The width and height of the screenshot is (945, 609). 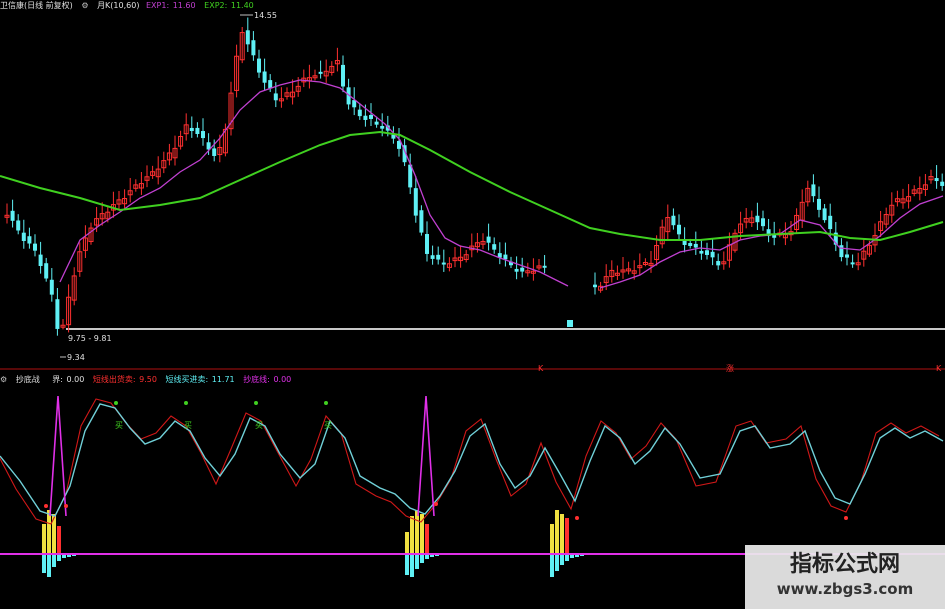 I want to click on signal-label-2: 买, so click(x=188, y=425).